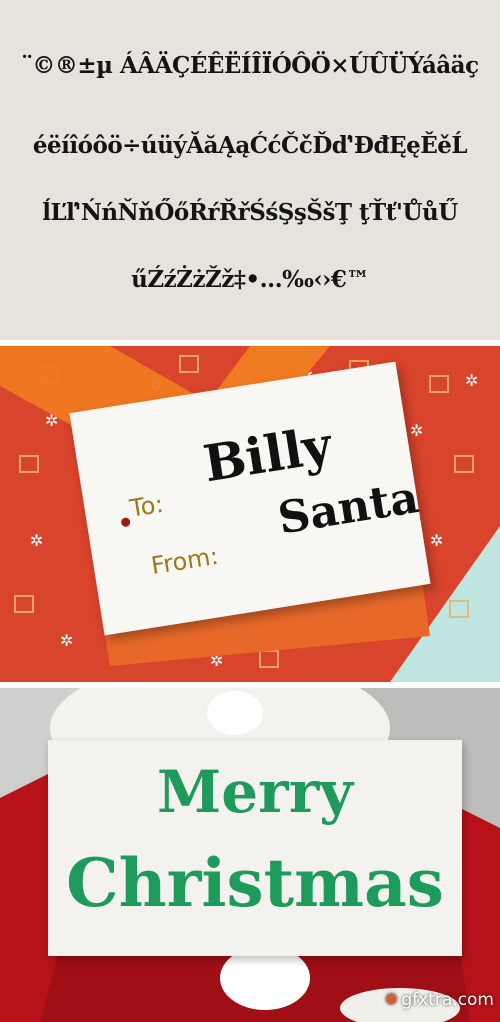 This screenshot has width=500, height=1022. Describe the element at coordinates (267, 454) in the screenshot. I see `tag-to-name: Billy` at that location.